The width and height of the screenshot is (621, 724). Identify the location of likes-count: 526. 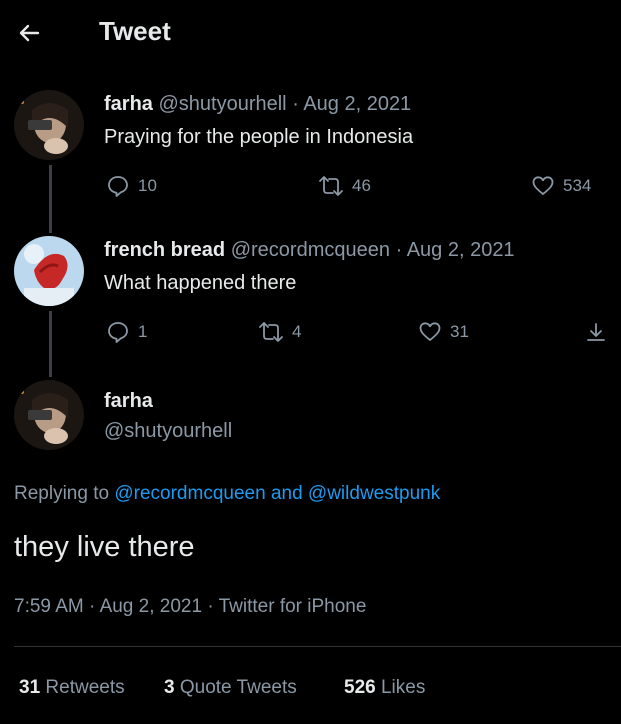
(360, 687).